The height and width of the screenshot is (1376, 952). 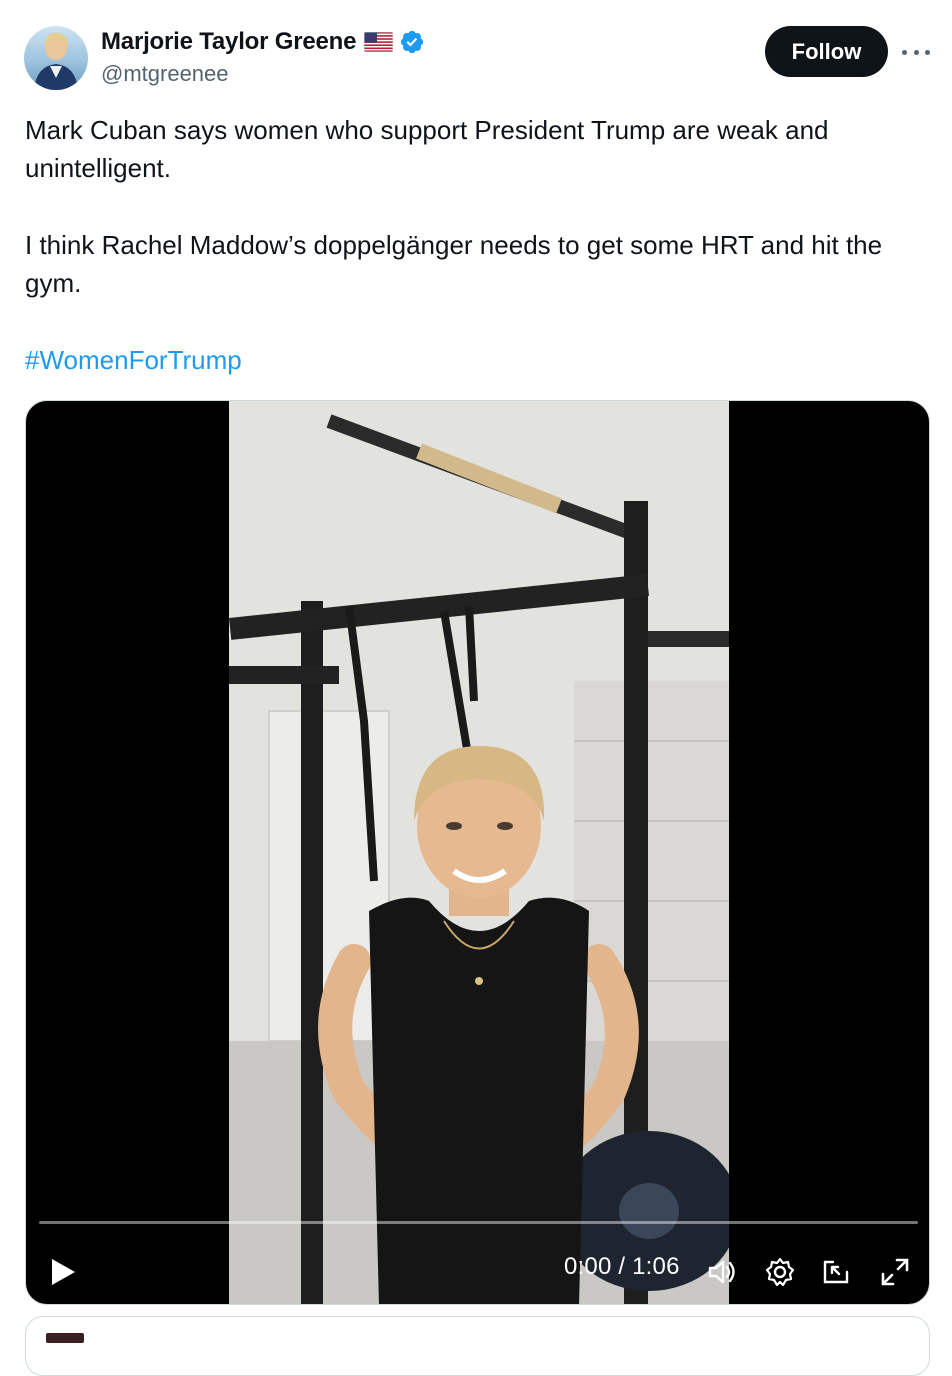 I want to click on video-progress-bar, so click(x=478, y=1222).